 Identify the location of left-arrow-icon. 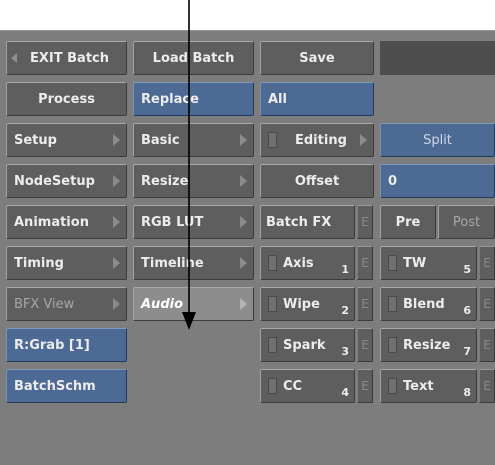
(14, 58).